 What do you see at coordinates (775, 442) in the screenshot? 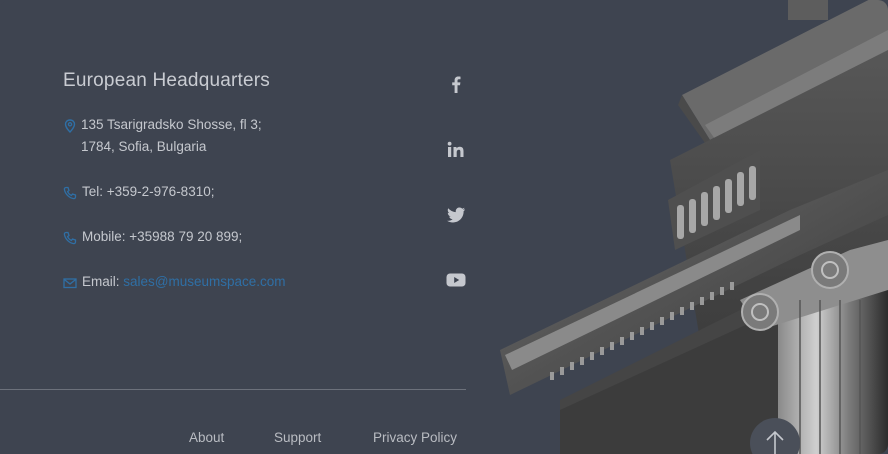
I see `arrow-up-icon` at bounding box center [775, 442].